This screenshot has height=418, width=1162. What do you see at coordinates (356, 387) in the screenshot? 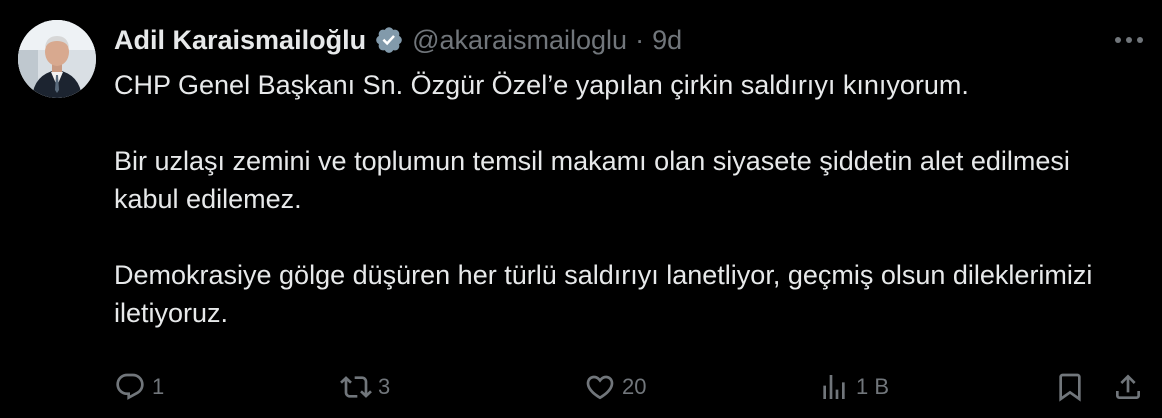
I see `retweet-icon` at bounding box center [356, 387].